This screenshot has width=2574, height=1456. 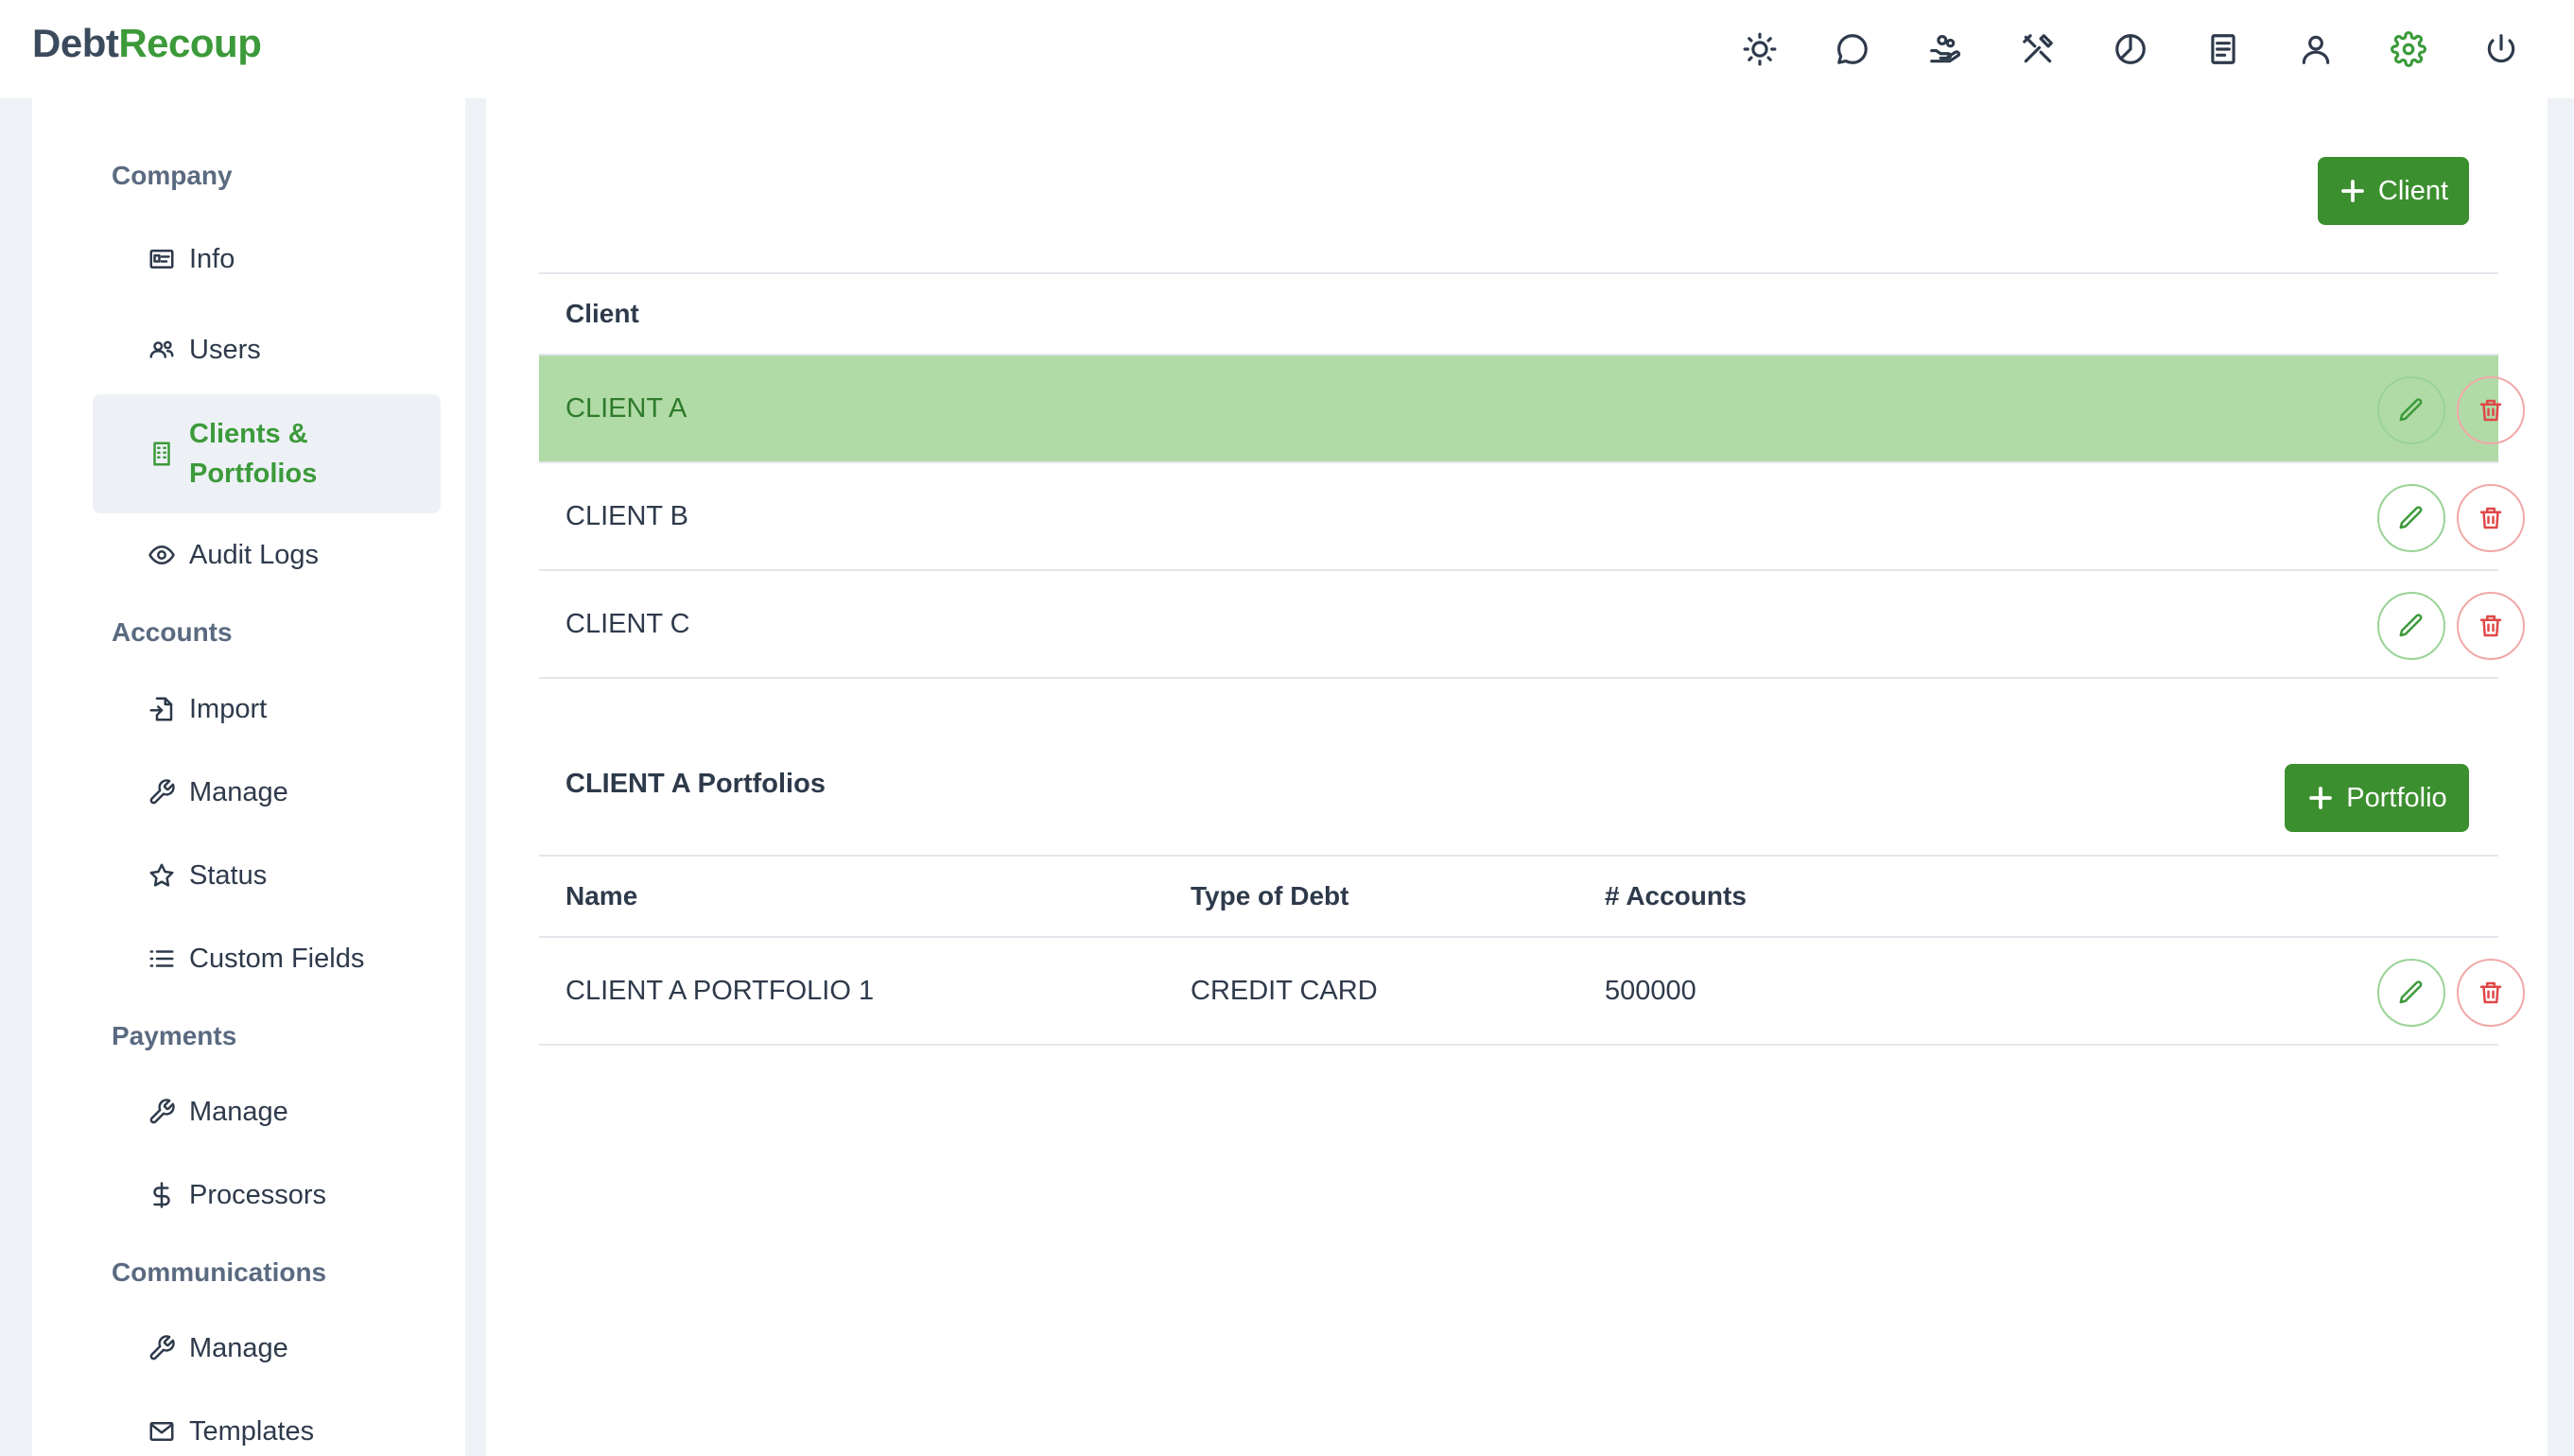 What do you see at coordinates (225, 349) in the screenshot?
I see `sidebar-item-label: Users` at bounding box center [225, 349].